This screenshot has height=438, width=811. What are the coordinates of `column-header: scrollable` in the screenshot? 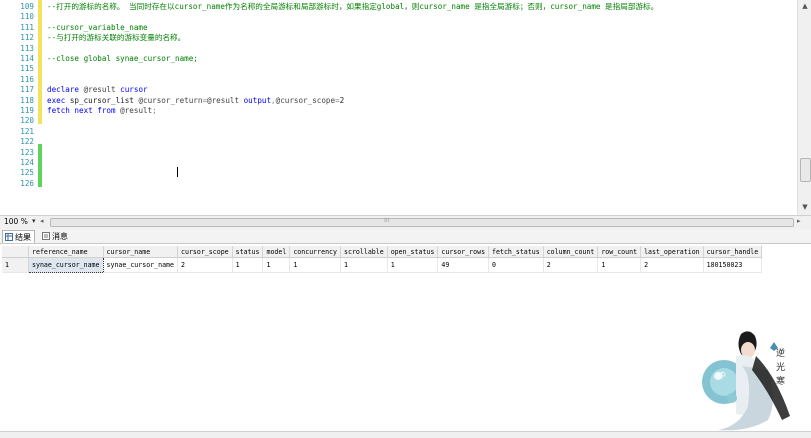 It's located at (364, 252).